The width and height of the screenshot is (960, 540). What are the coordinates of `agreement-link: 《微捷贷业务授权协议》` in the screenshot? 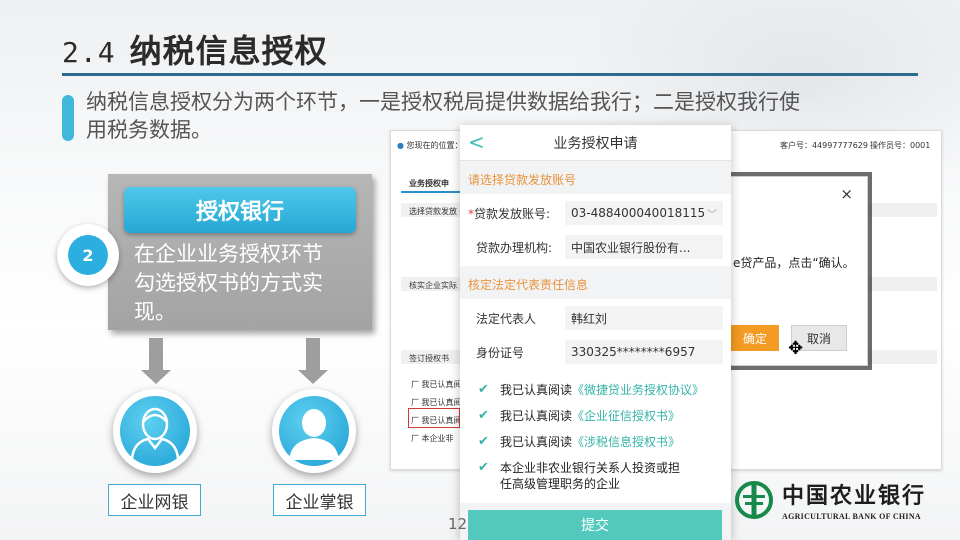 It's located at (638, 390).